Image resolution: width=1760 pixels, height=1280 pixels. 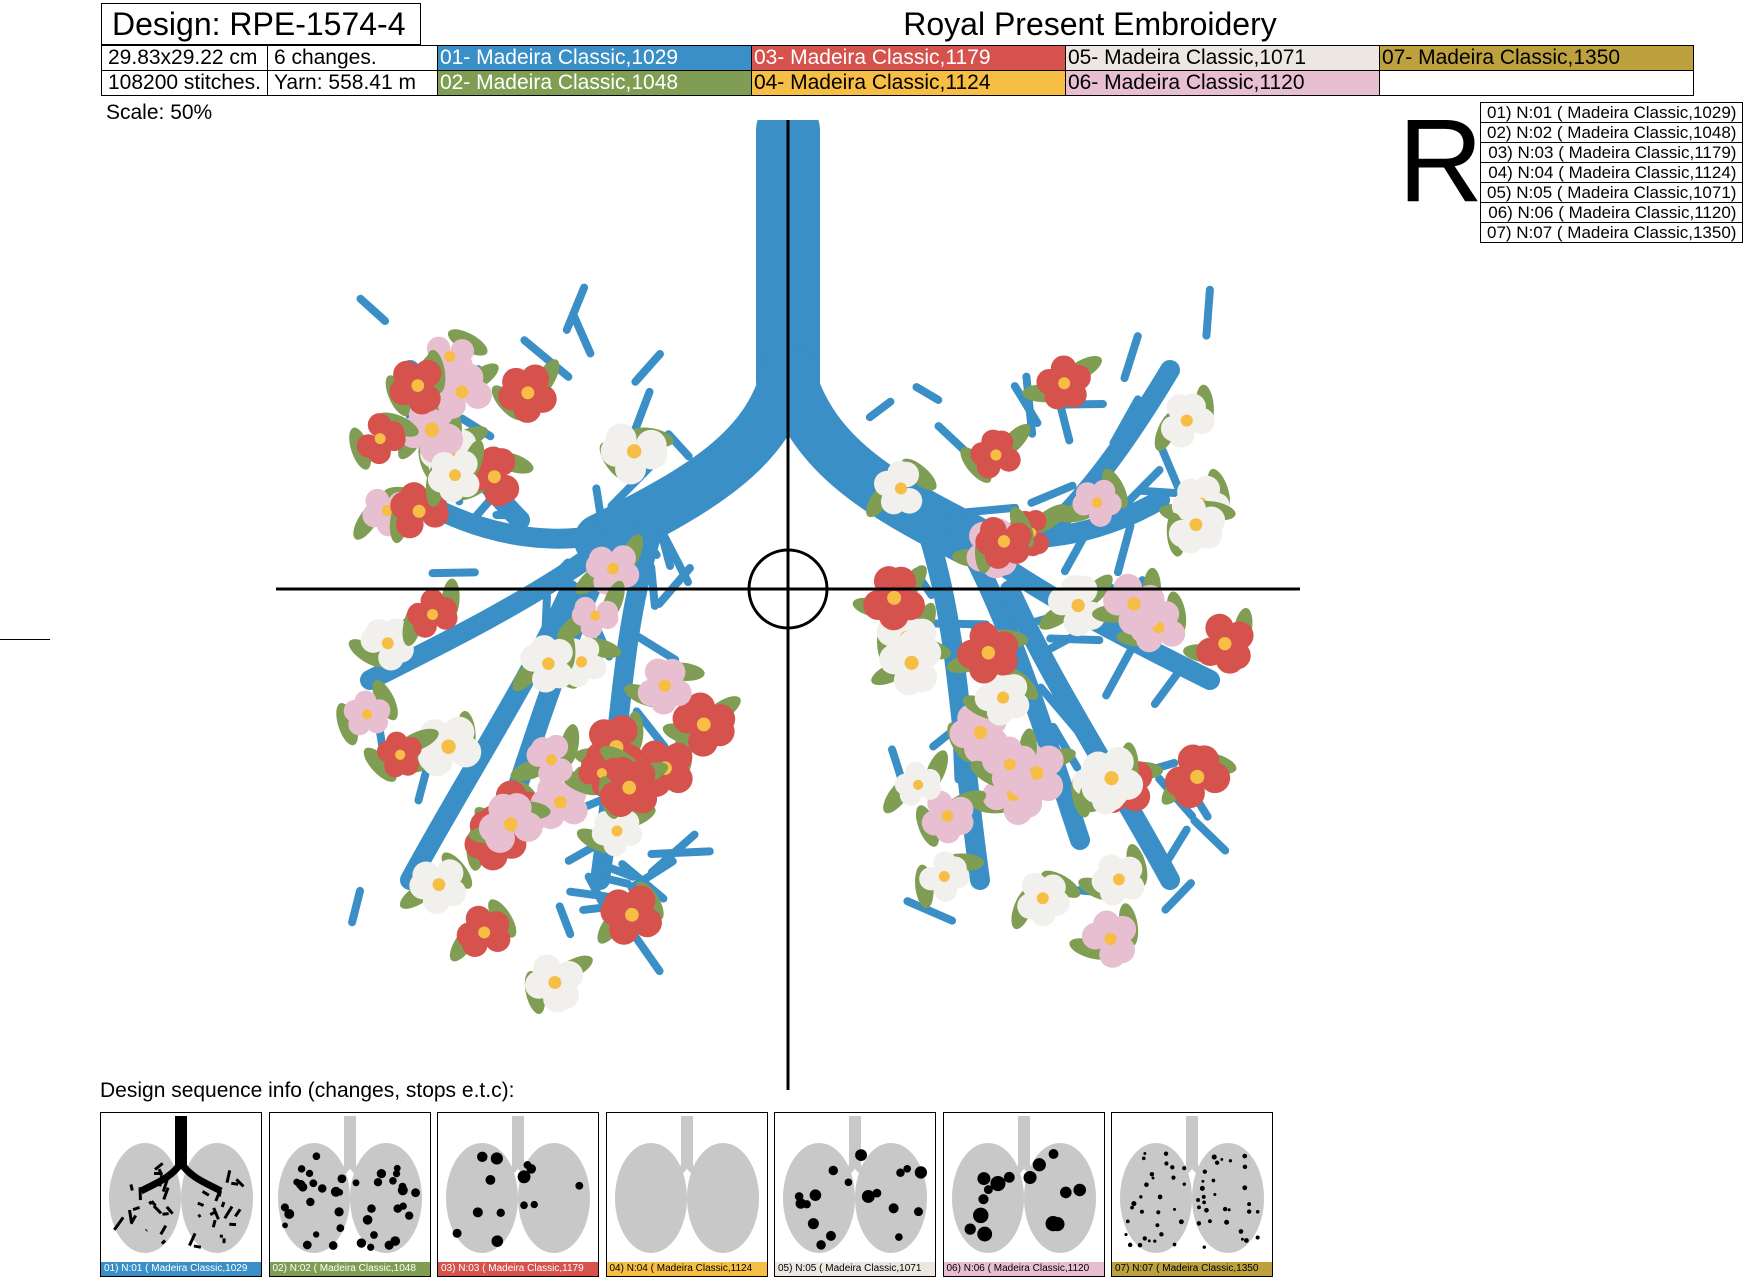 I want to click on legend-item: 03) N:03 ( Madeira Classic,1179), so click(x=1611, y=152).